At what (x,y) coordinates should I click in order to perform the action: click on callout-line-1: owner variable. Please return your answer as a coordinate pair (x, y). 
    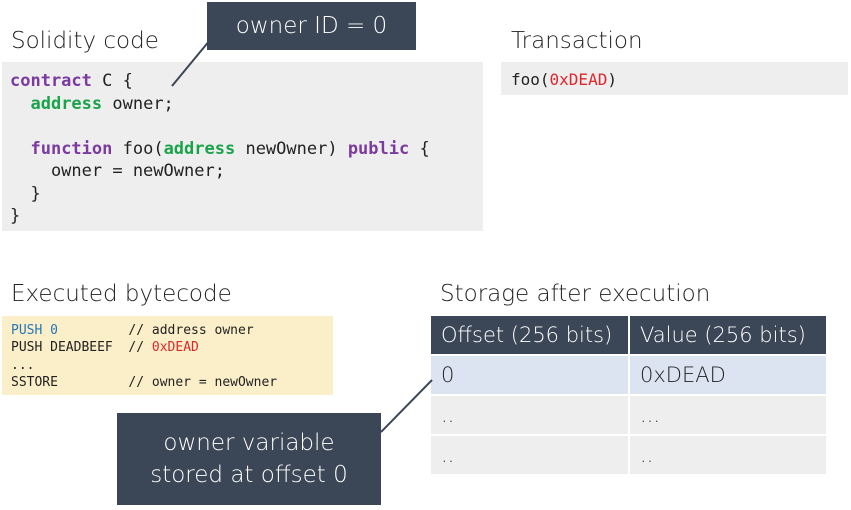
    Looking at the image, I should click on (249, 443).